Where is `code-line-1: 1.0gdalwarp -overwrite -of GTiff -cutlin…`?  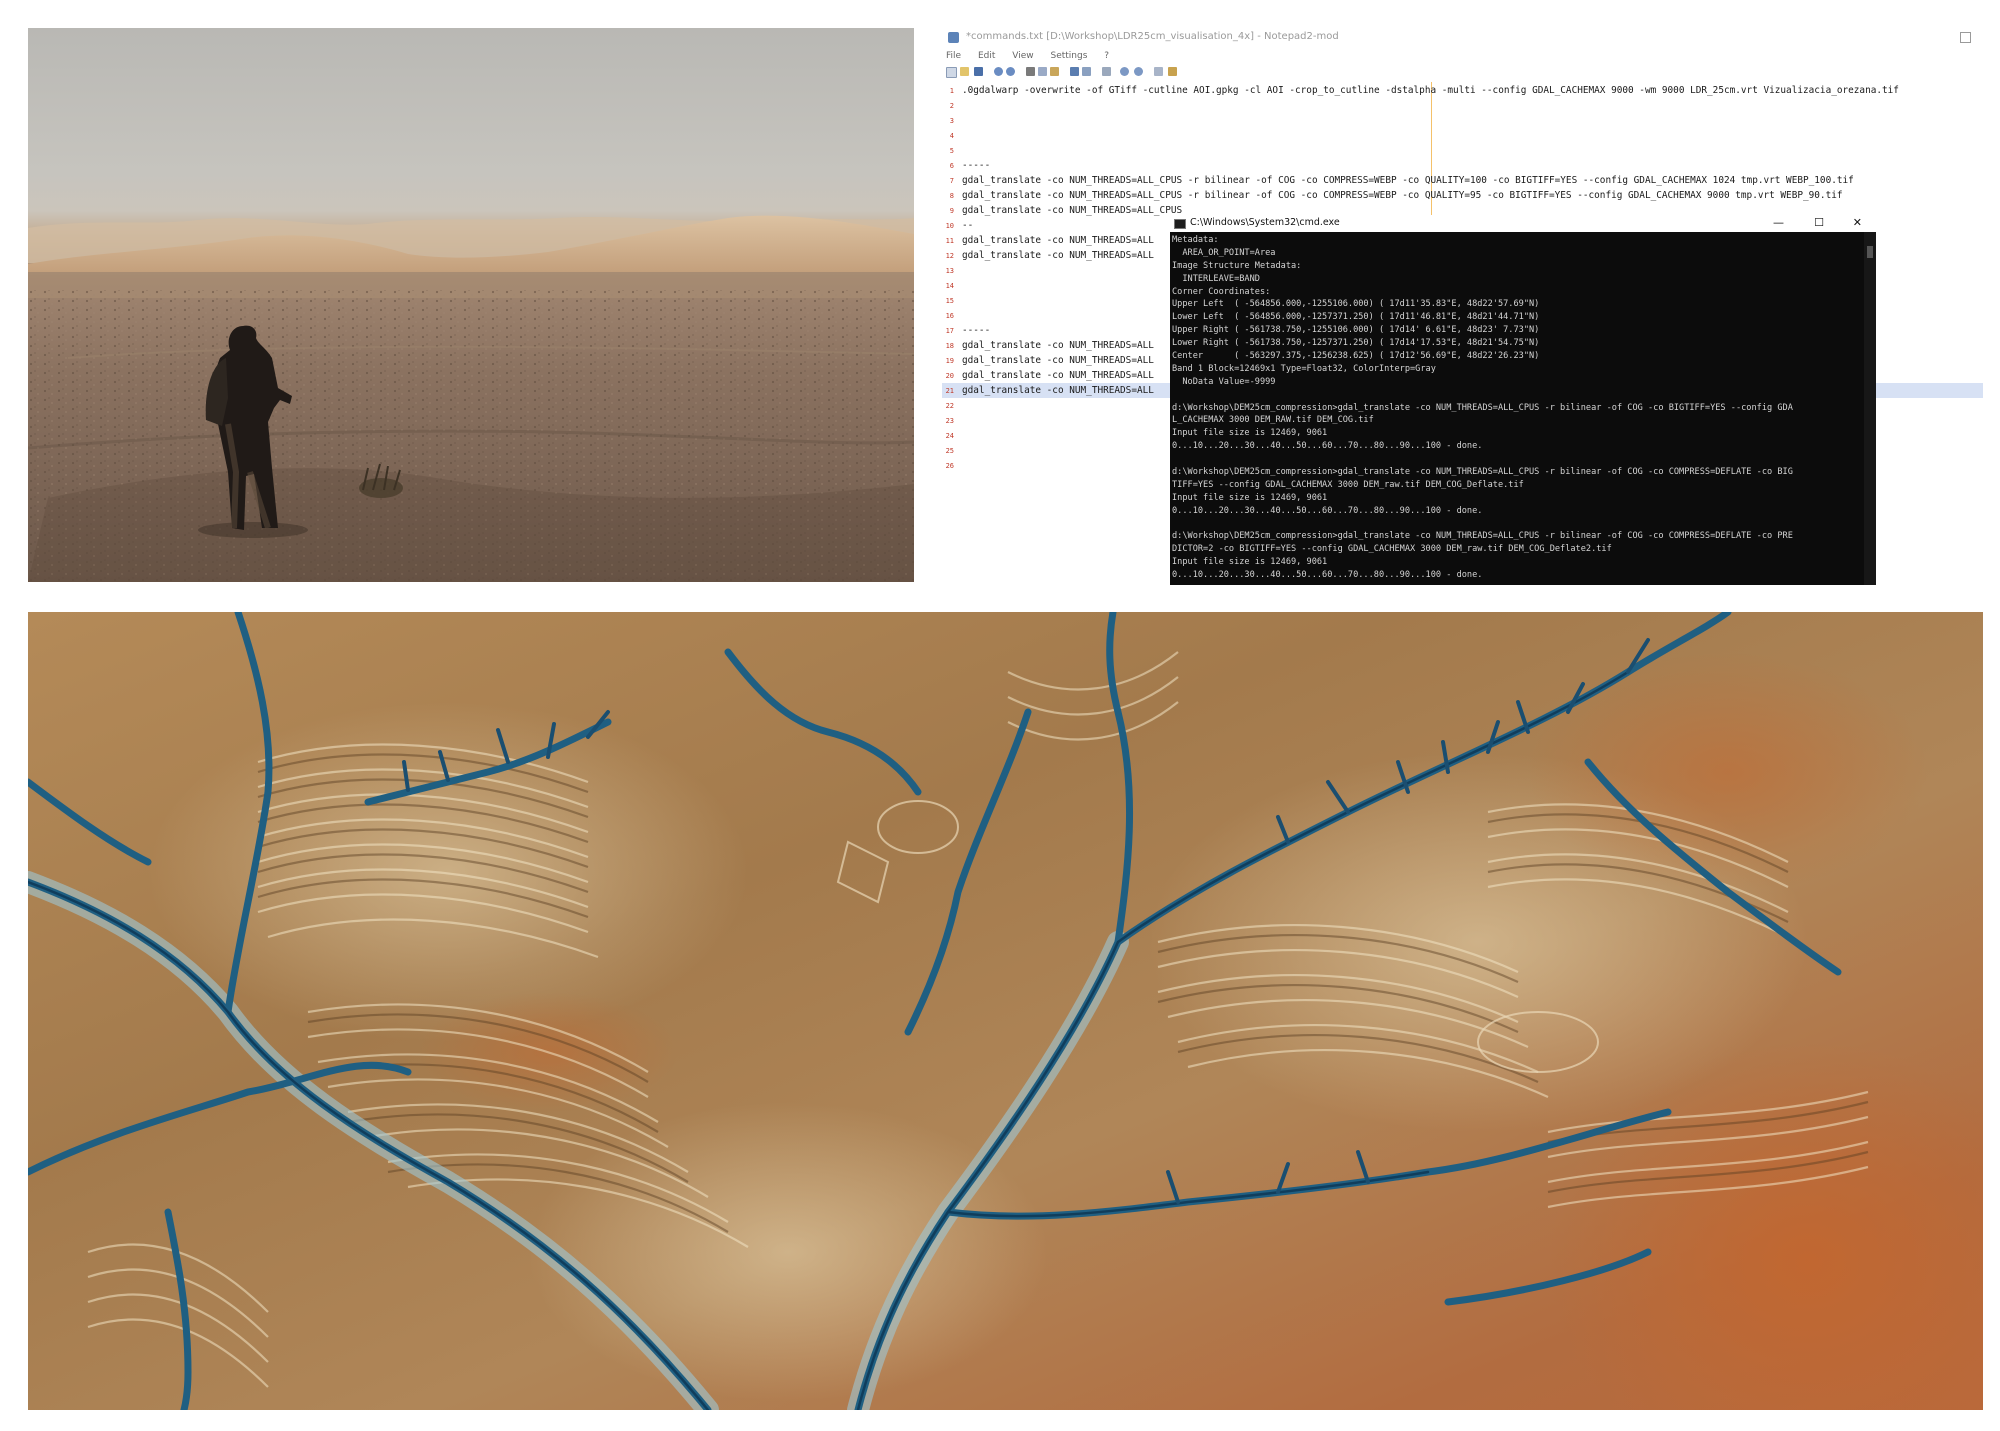 code-line-1: 1.0gdalwarp -overwrite -of GTiff -cutlin… is located at coordinates (1420, 90).